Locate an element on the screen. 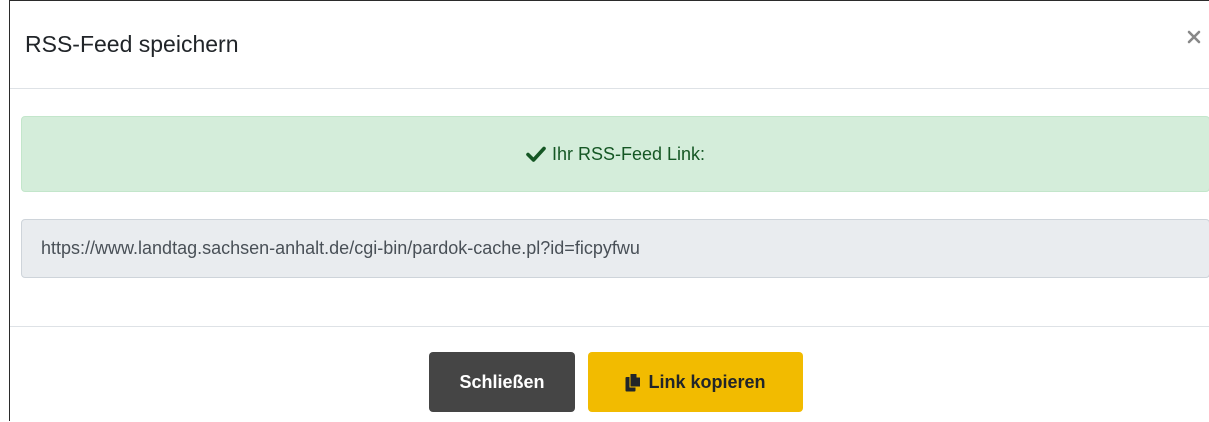  check-icon is located at coordinates (536, 154).